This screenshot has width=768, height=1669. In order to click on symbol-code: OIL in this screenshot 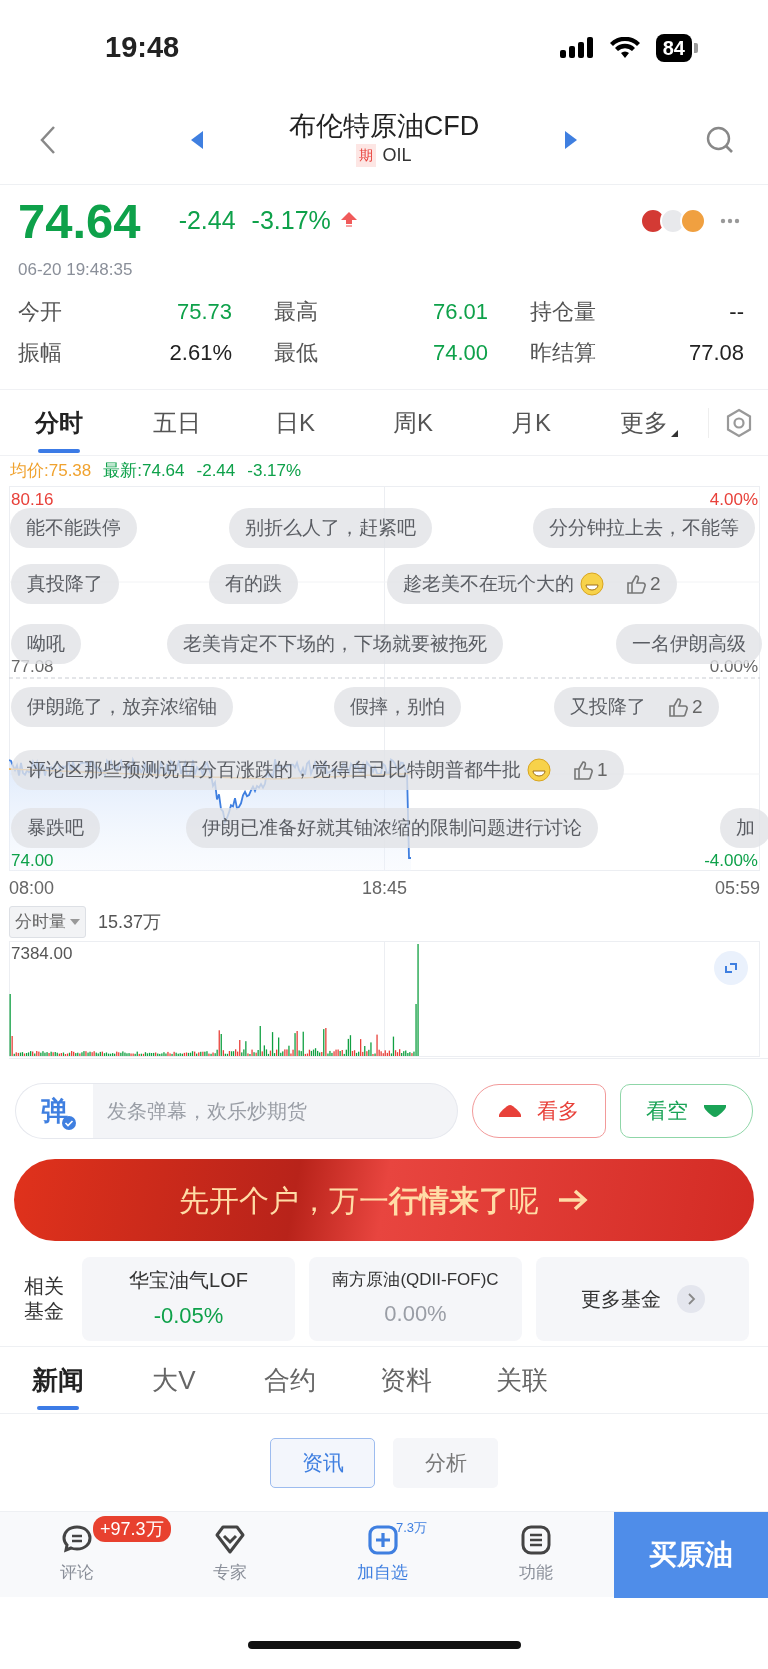, I will do `click(397, 156)`.